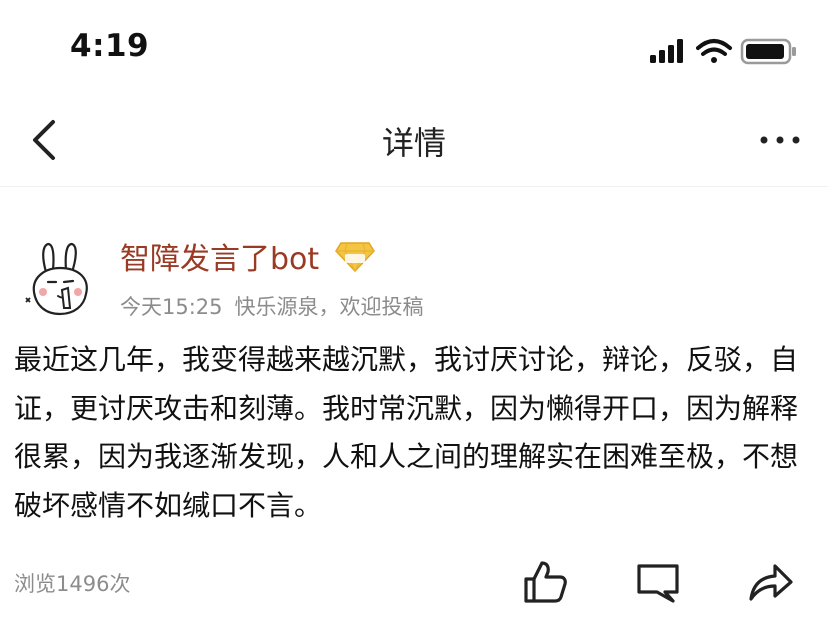 This screenshot has height=628, width=828. I want to click on wifi-icon, so click(714, 51).